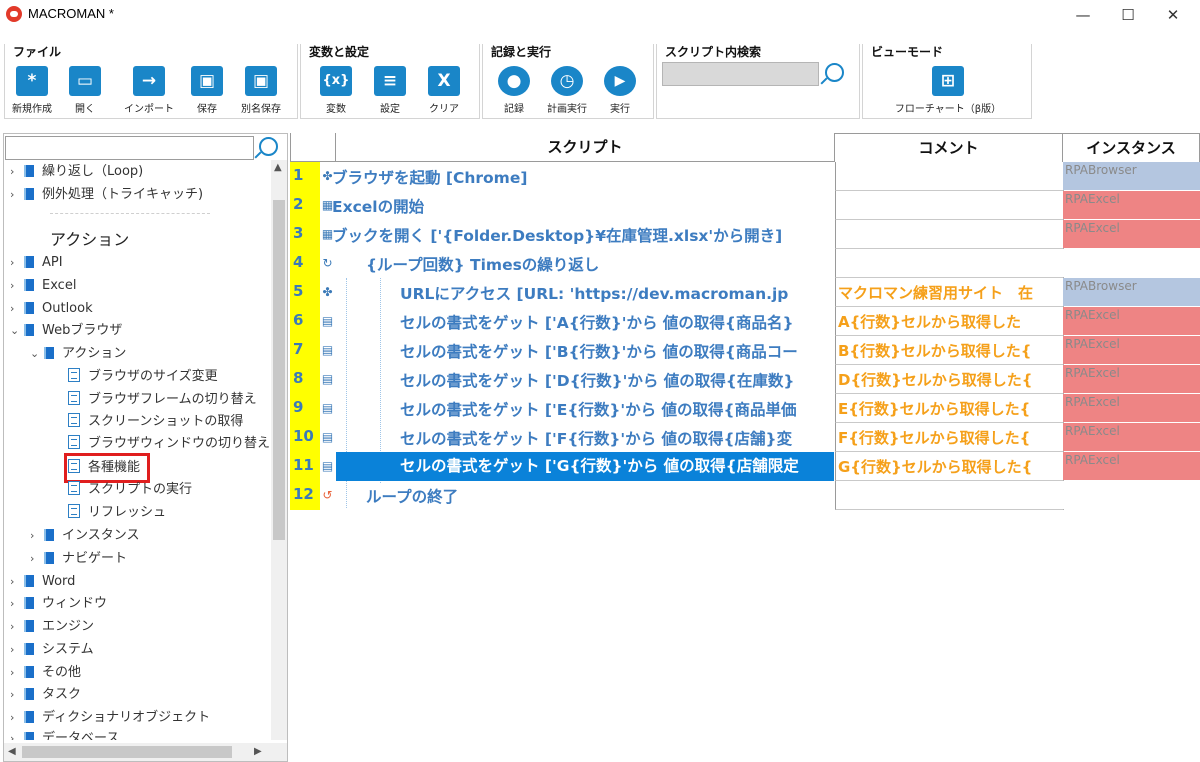  Describe the element at coordinates (1173, 15) in the screenshot. I see `close-button: ✕` at that location.